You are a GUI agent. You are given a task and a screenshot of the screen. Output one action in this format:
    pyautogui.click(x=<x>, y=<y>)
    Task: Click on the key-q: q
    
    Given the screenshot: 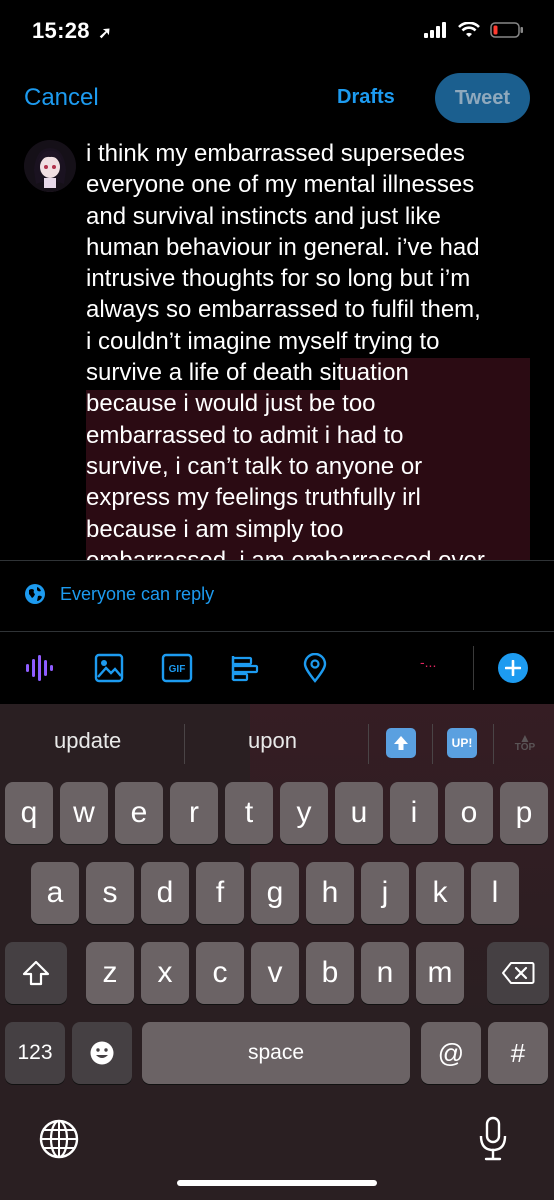 What is the action you would take?
    pyautogui.click(x=29, y=813)
    